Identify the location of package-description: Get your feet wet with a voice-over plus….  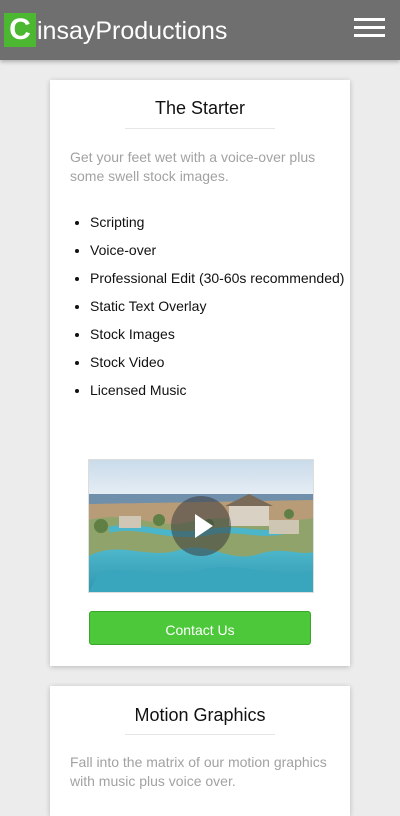
(193, 166).